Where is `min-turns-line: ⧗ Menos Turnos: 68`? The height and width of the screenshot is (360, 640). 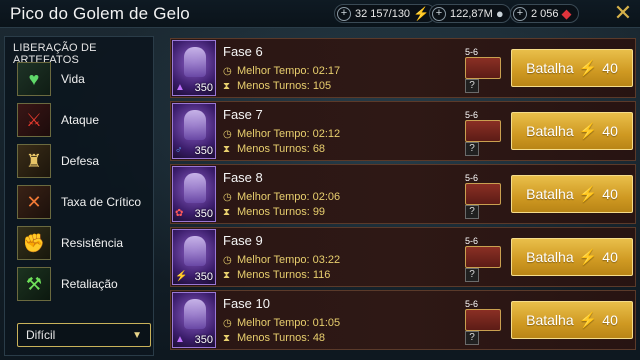 min-turns-line: ⧗ Menos Turnos: 68 is located at coordinates (274, 149).